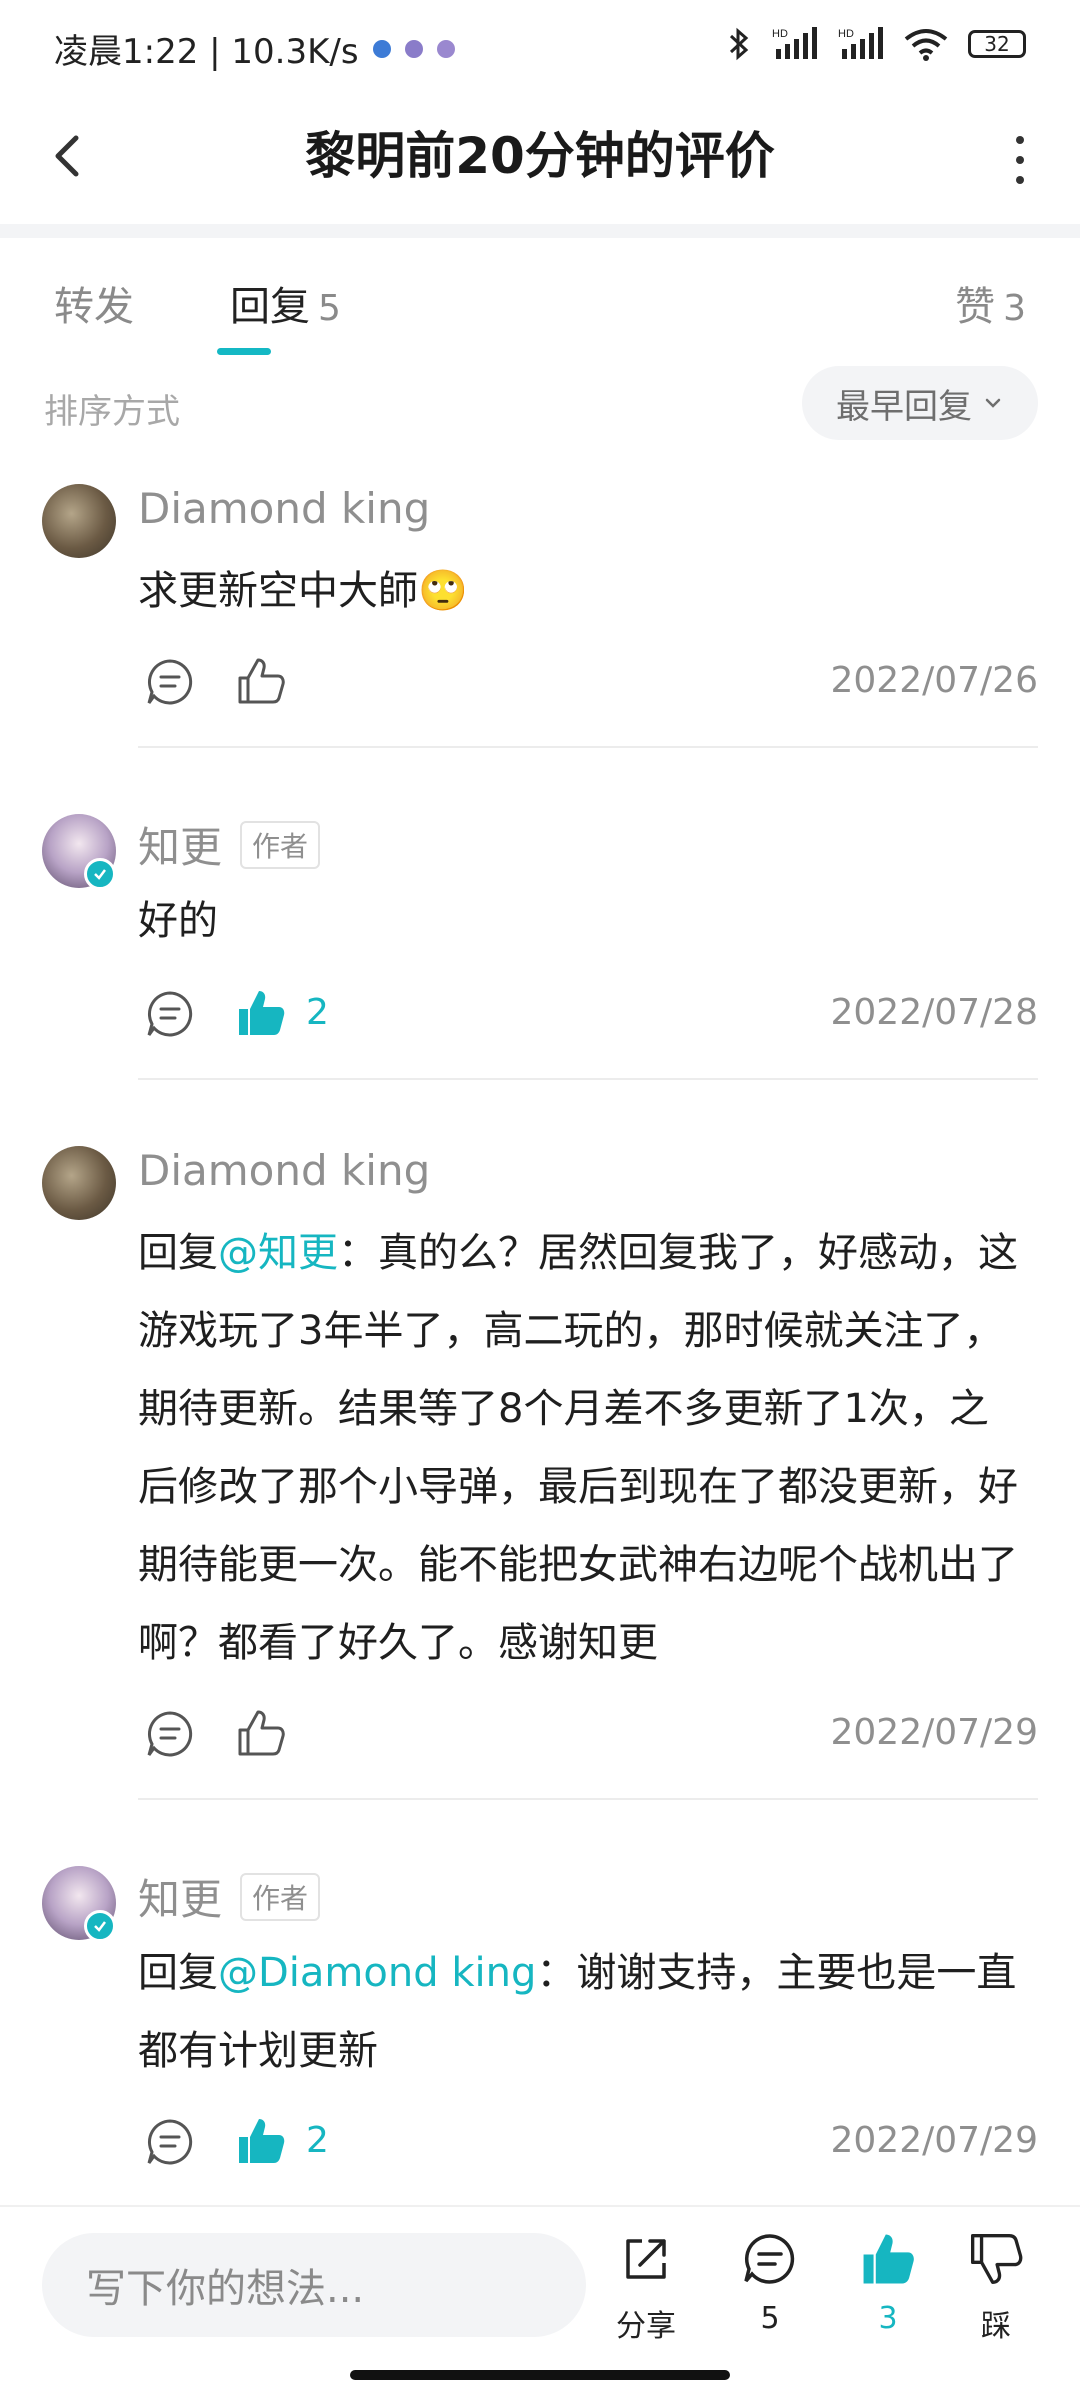  I want to click on status-bar: 凌晨1:22 | 10.3K/s HD HD 32, so click(540, 48).